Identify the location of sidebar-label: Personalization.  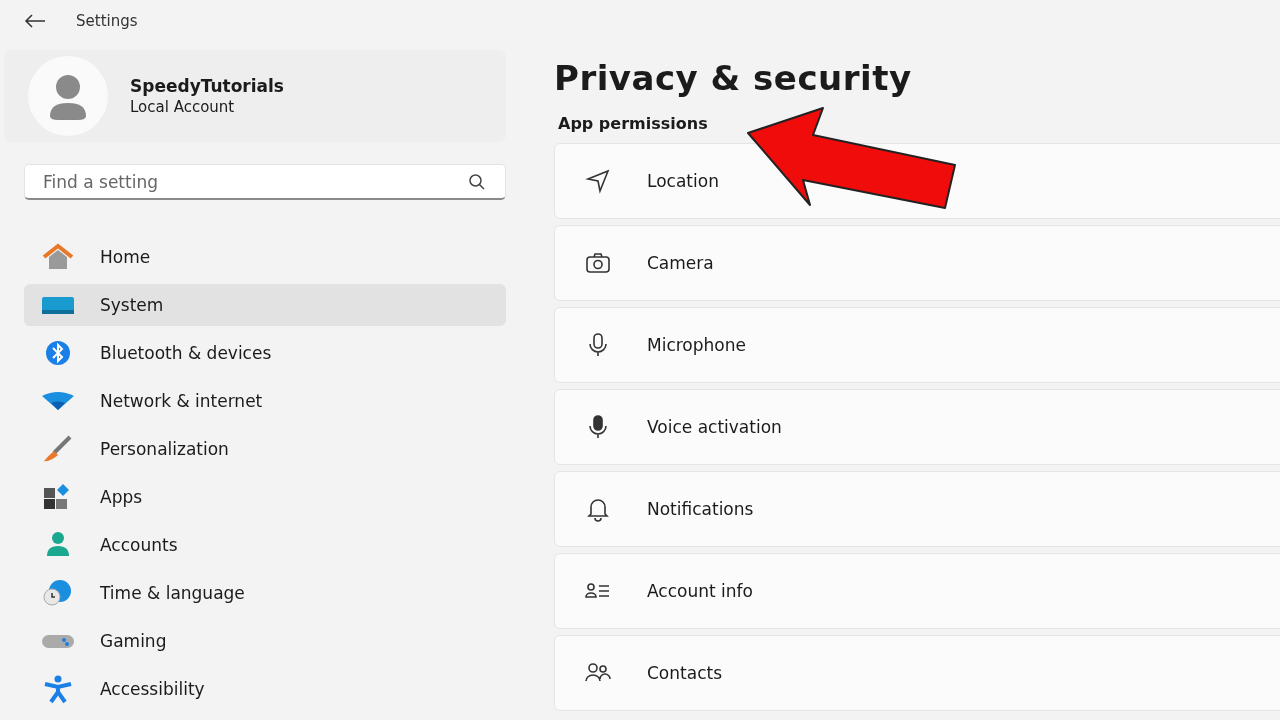
(164, 449).